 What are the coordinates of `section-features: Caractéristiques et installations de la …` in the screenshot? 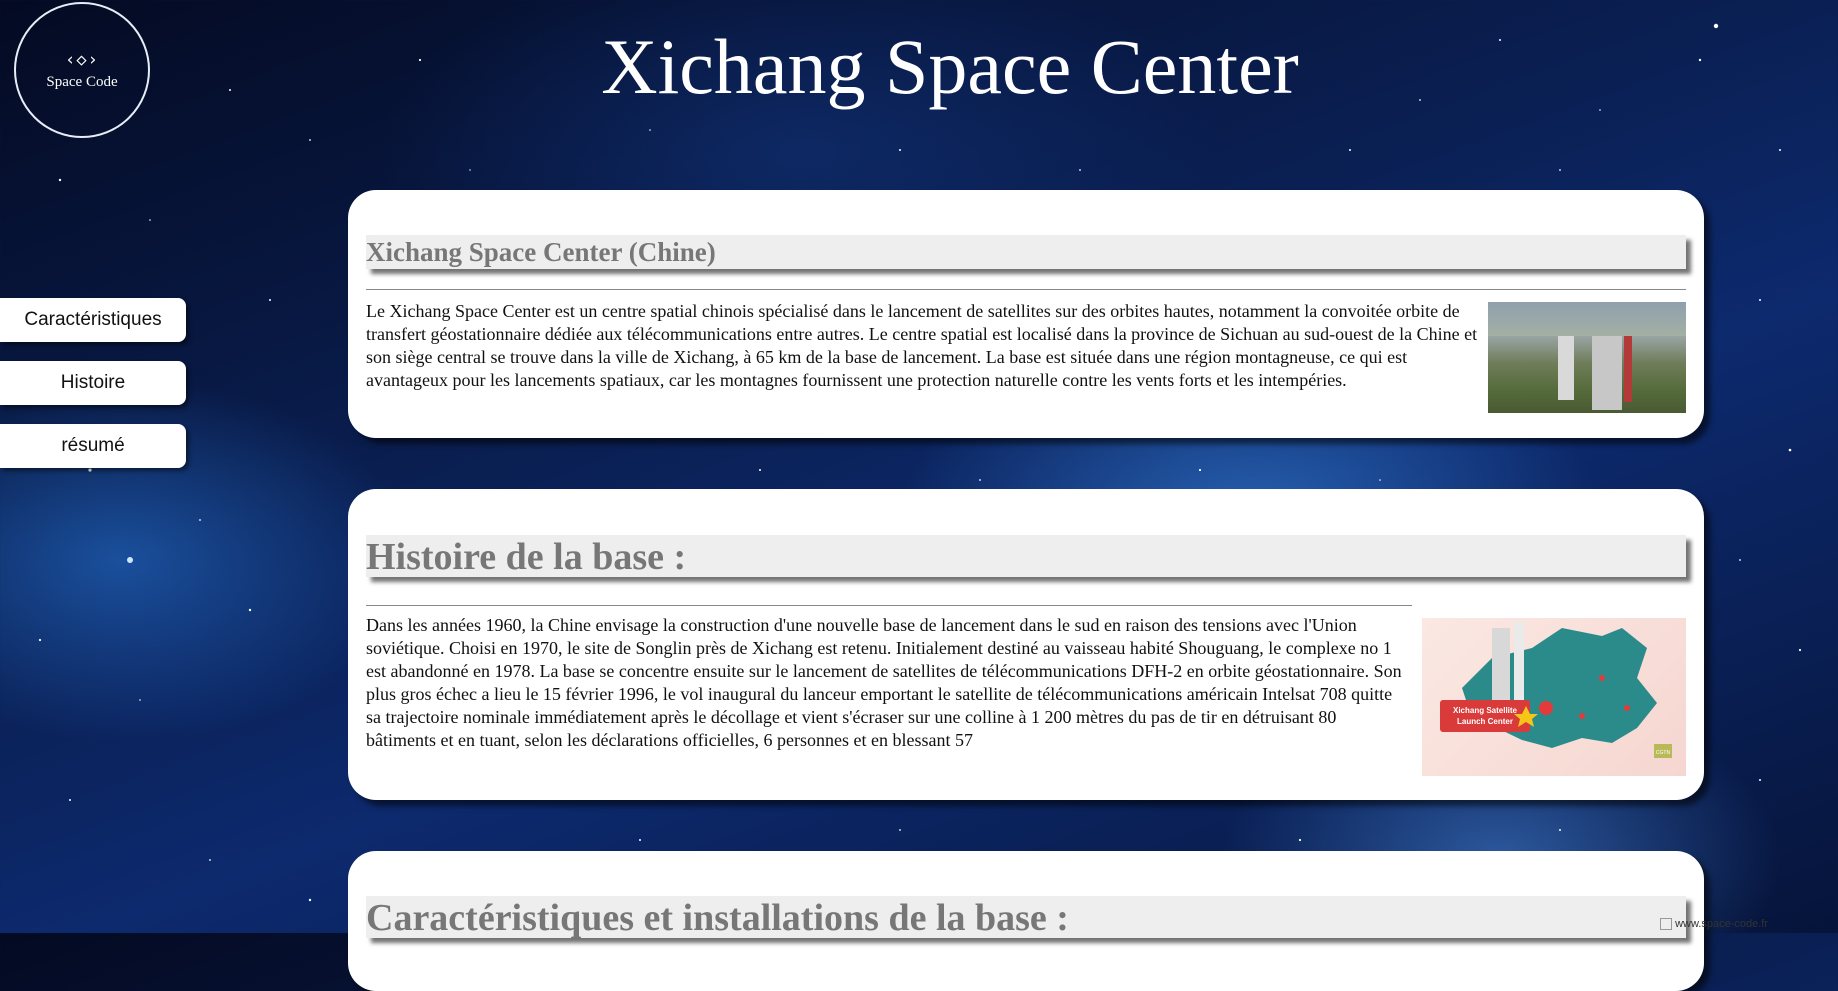 It's located at (1026, 921).